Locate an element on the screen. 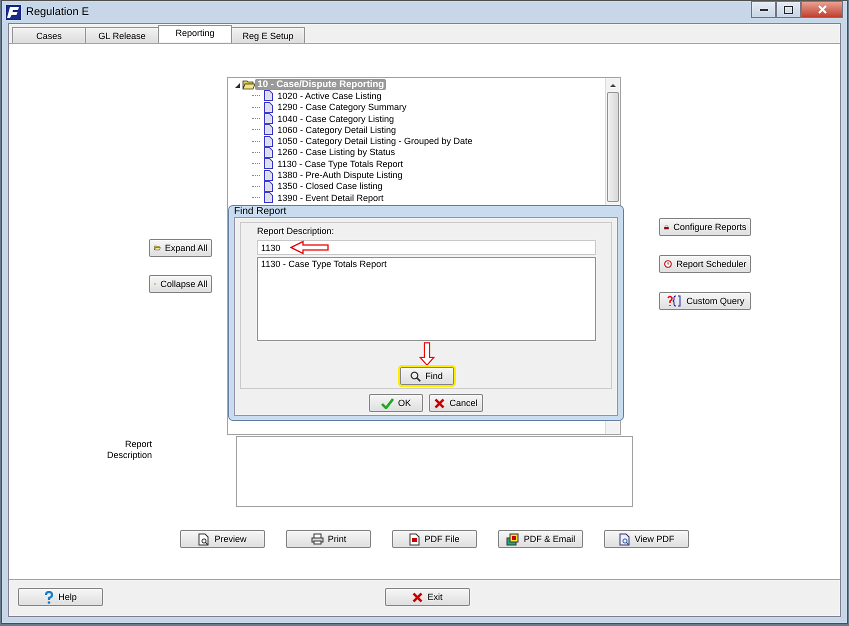  tree-item: 1050 - Category Detail Listing - Grouped by Date is located at coordinates (375, 141).